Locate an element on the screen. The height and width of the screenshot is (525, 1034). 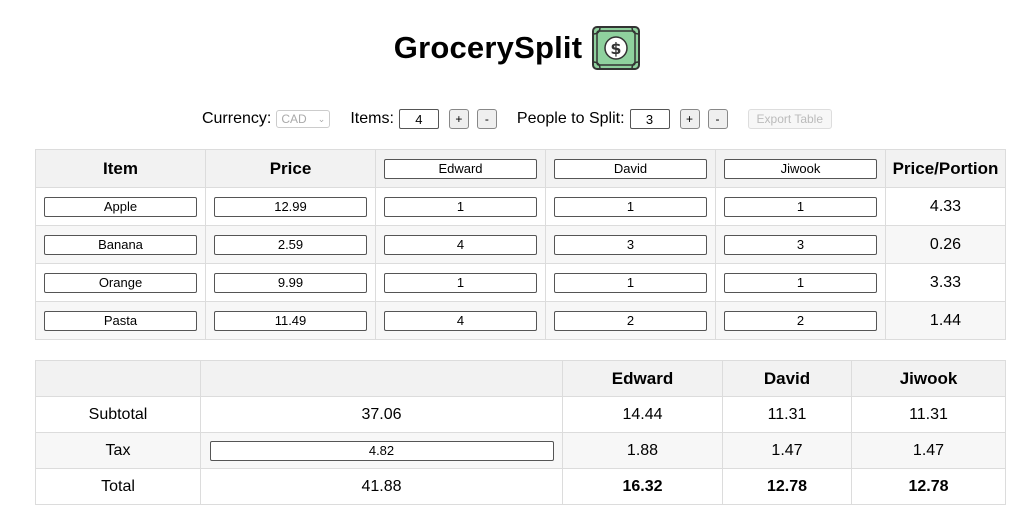
remove-item-button: - is located at coordinates (486, 119).